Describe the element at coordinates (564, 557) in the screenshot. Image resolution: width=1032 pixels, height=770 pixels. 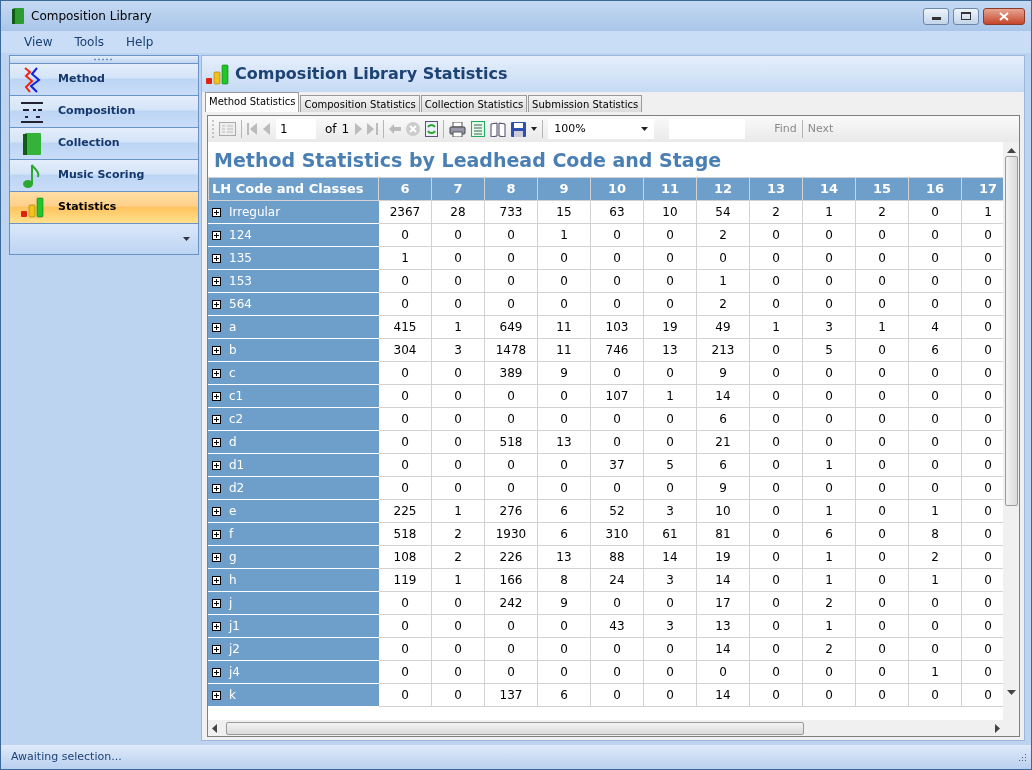
I see `table-cell: 13` at that location.